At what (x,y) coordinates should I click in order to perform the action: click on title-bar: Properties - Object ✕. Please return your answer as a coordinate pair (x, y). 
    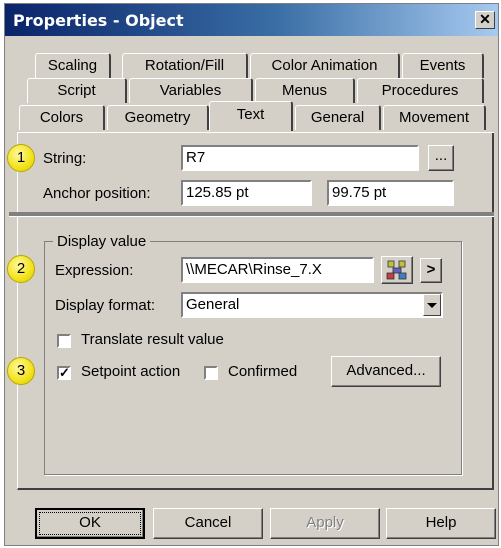
    Looking at the image, I should click on (251, 20).